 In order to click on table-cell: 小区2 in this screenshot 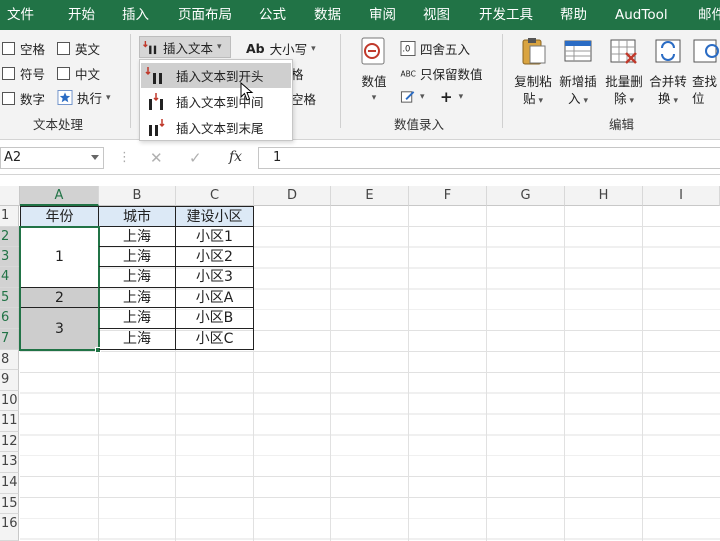, I will do `click(215, 257)`.